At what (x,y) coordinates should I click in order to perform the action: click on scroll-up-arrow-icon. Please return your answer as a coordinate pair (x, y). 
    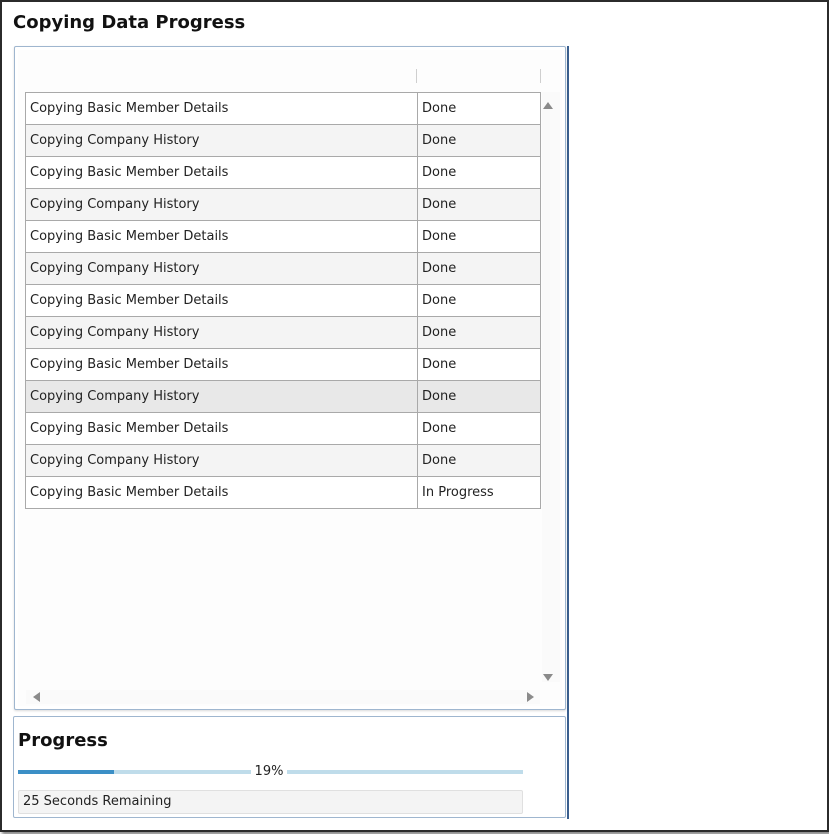
    Looking at the image, I should click on (548, 105).